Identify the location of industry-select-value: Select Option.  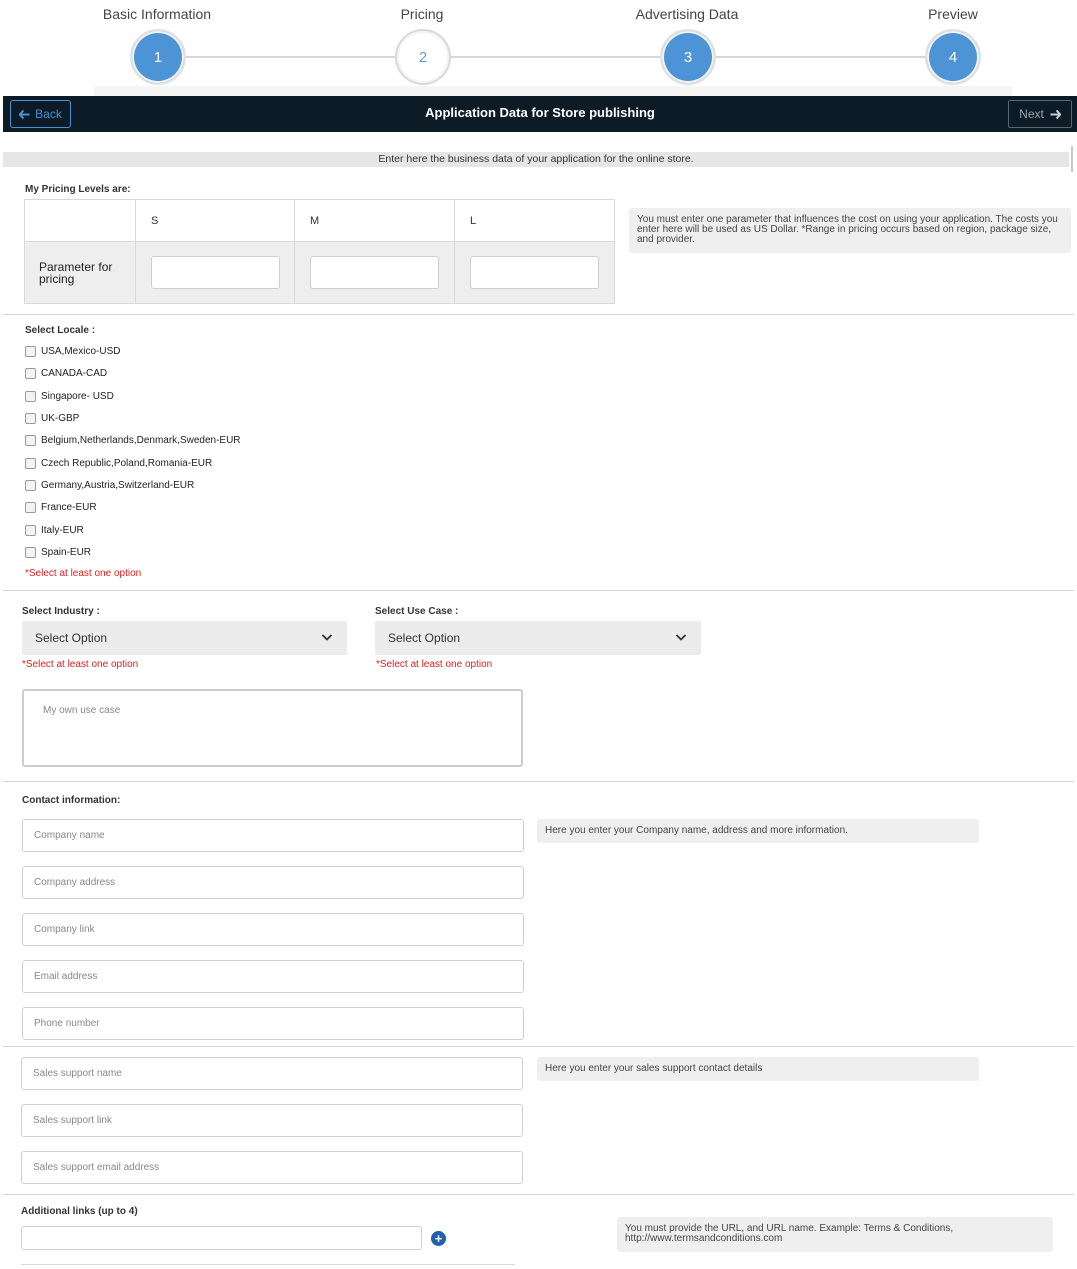
(71, 638).